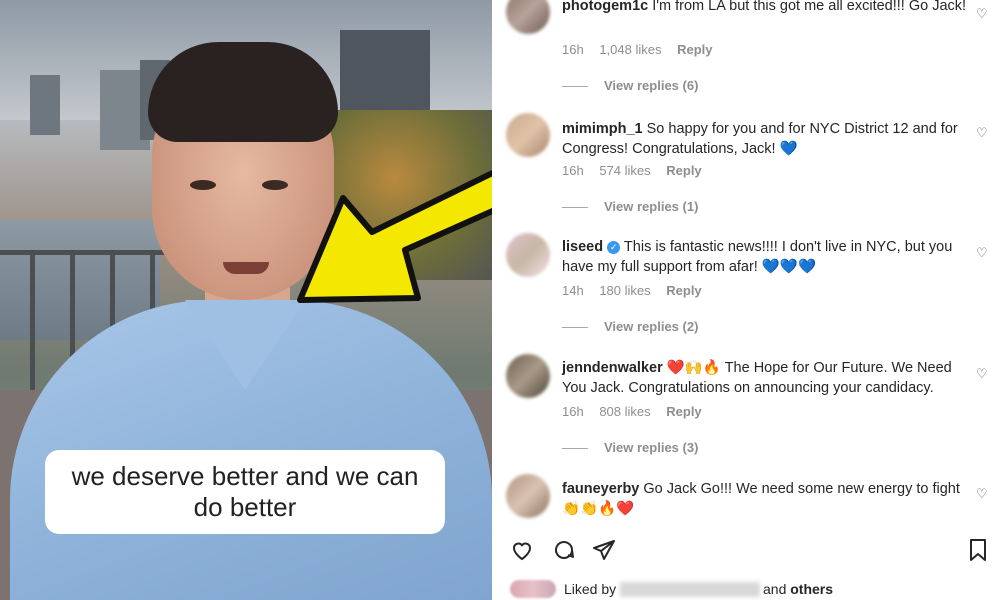 The image size is (1000, 600). What do you see at coordinates (600, 489) in the screenshot?
I see `comment-username: fauneyerby` at bounding box center [600, 489].